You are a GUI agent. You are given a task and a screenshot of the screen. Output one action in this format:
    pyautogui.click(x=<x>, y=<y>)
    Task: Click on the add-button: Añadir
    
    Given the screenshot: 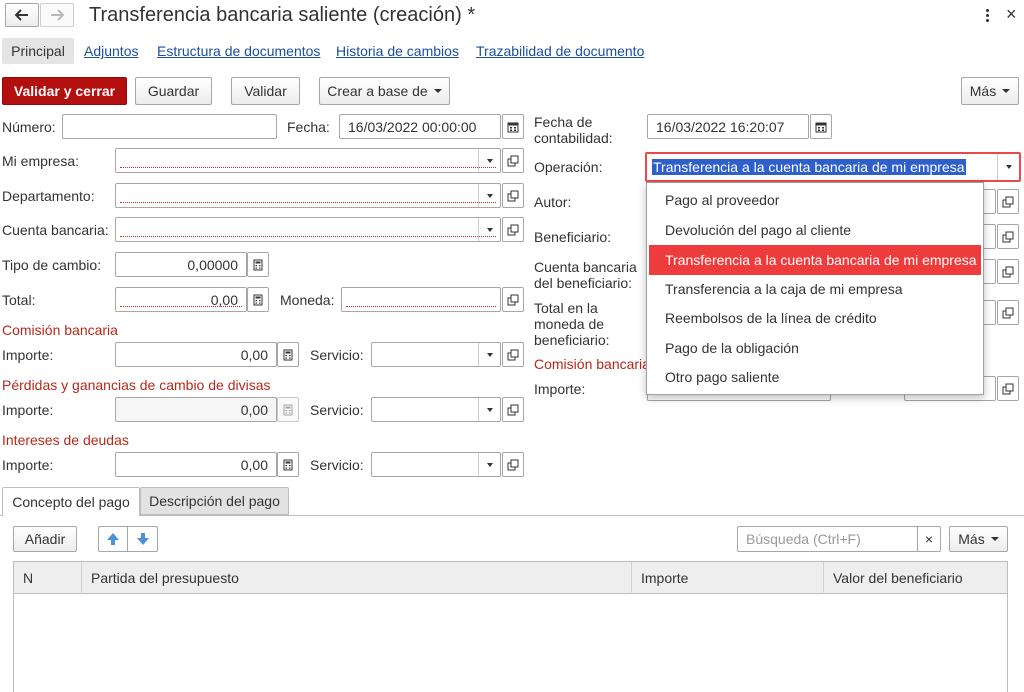 What is the action you would take?
    pyautogui.click(x=45, y=539)
    